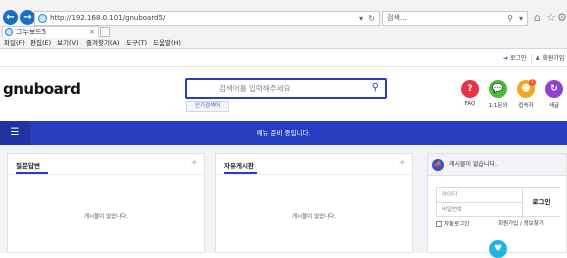 Image resolution: width=567 pixels, height=258 pixels. What do you see at coordinates (9, 32) in the screenshot?
I see `tab-favicon-icon` at bounding box center [9, 32].